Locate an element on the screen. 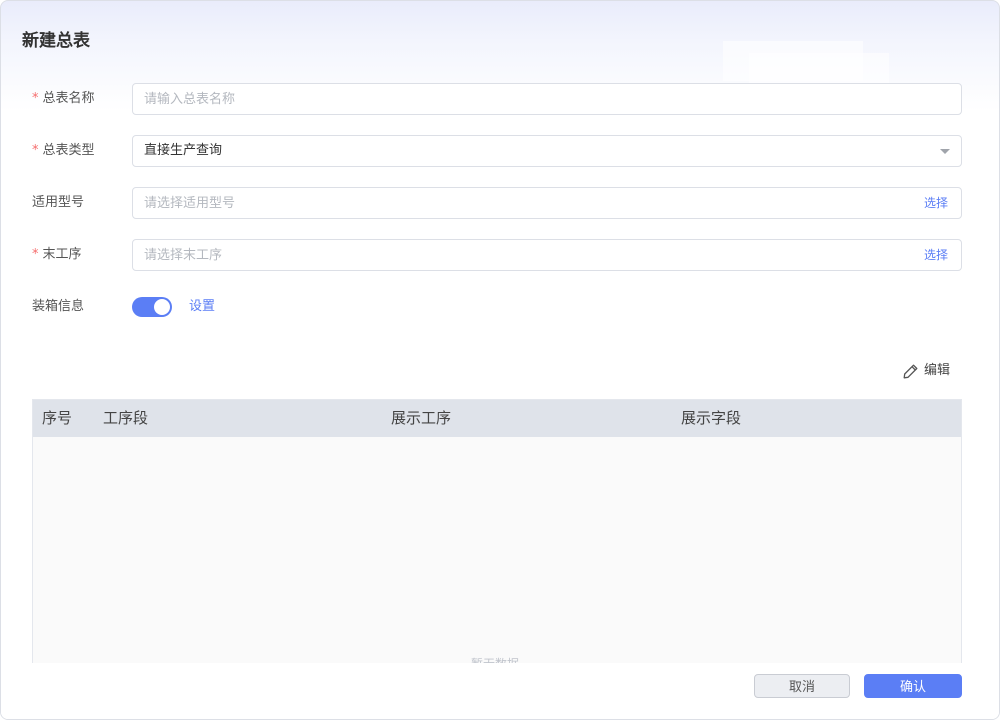 The width and height of the screenshot is (1000, 720). packing-toggle is located at coordinates (152, 307).